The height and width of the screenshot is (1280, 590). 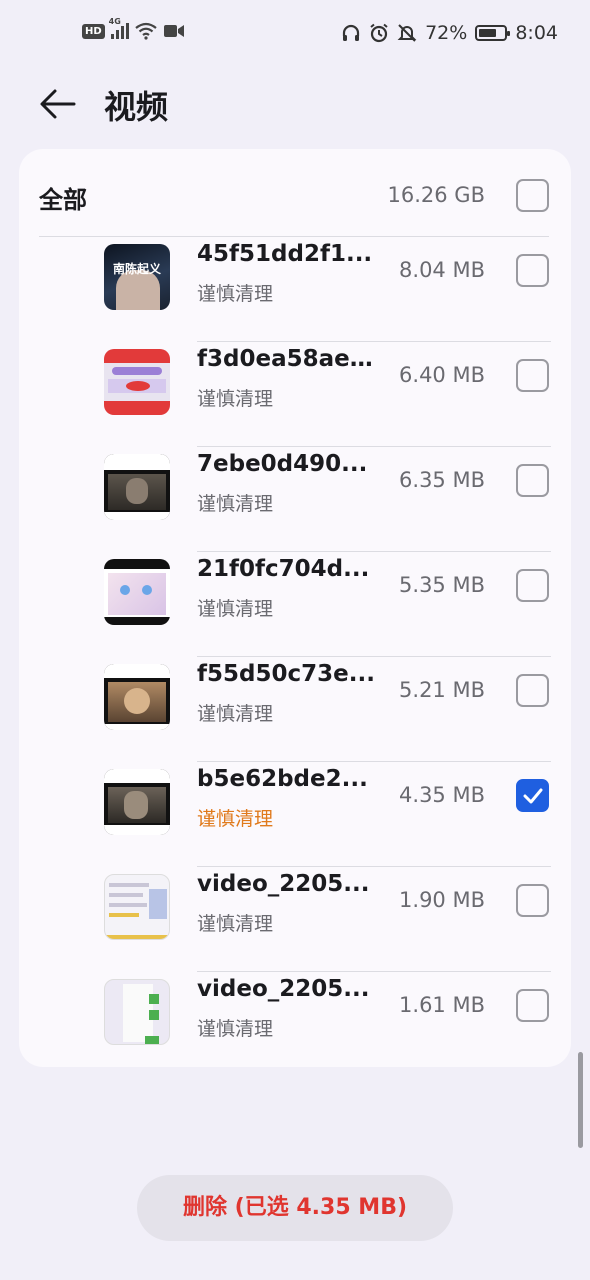 I want to click on list-item: video_2205... 谨慎清理 1.61 MB, so click(x=295, y=1024).